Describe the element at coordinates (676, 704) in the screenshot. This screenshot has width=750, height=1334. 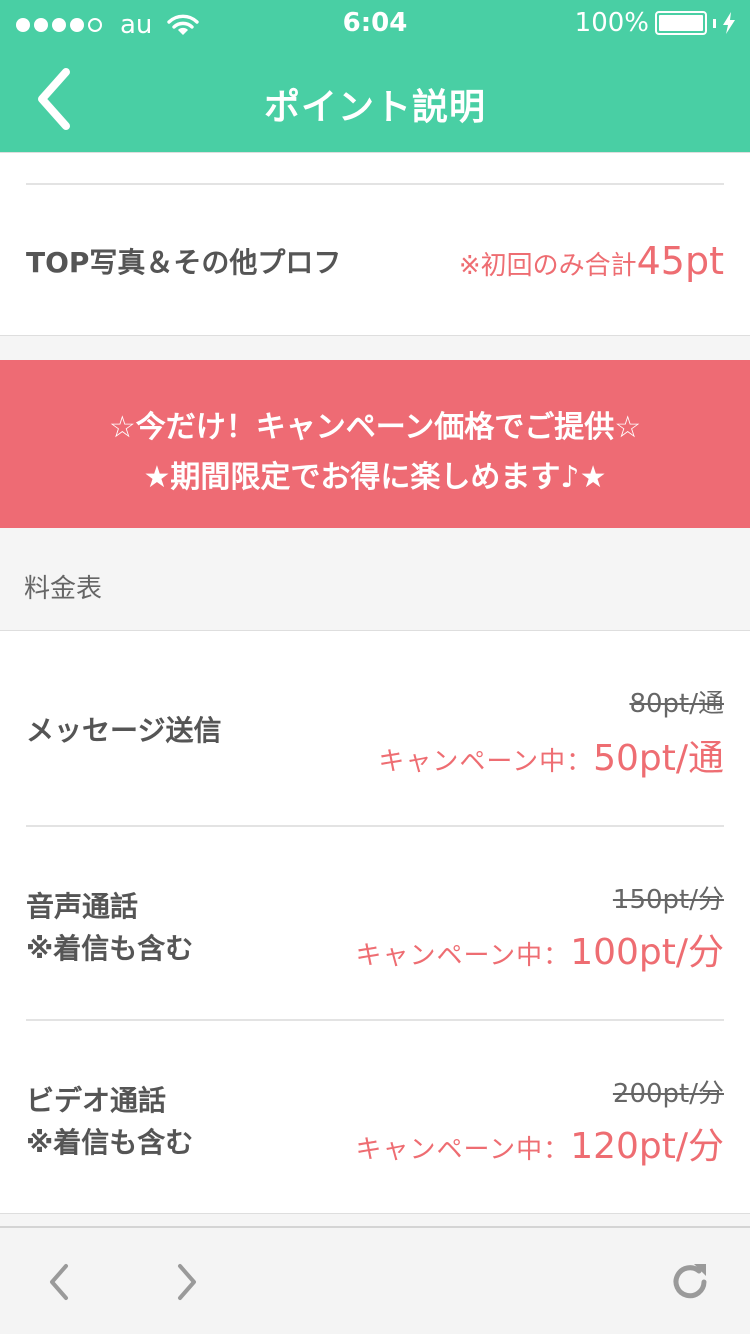
I see `old-price: 80pt/通` at that location.